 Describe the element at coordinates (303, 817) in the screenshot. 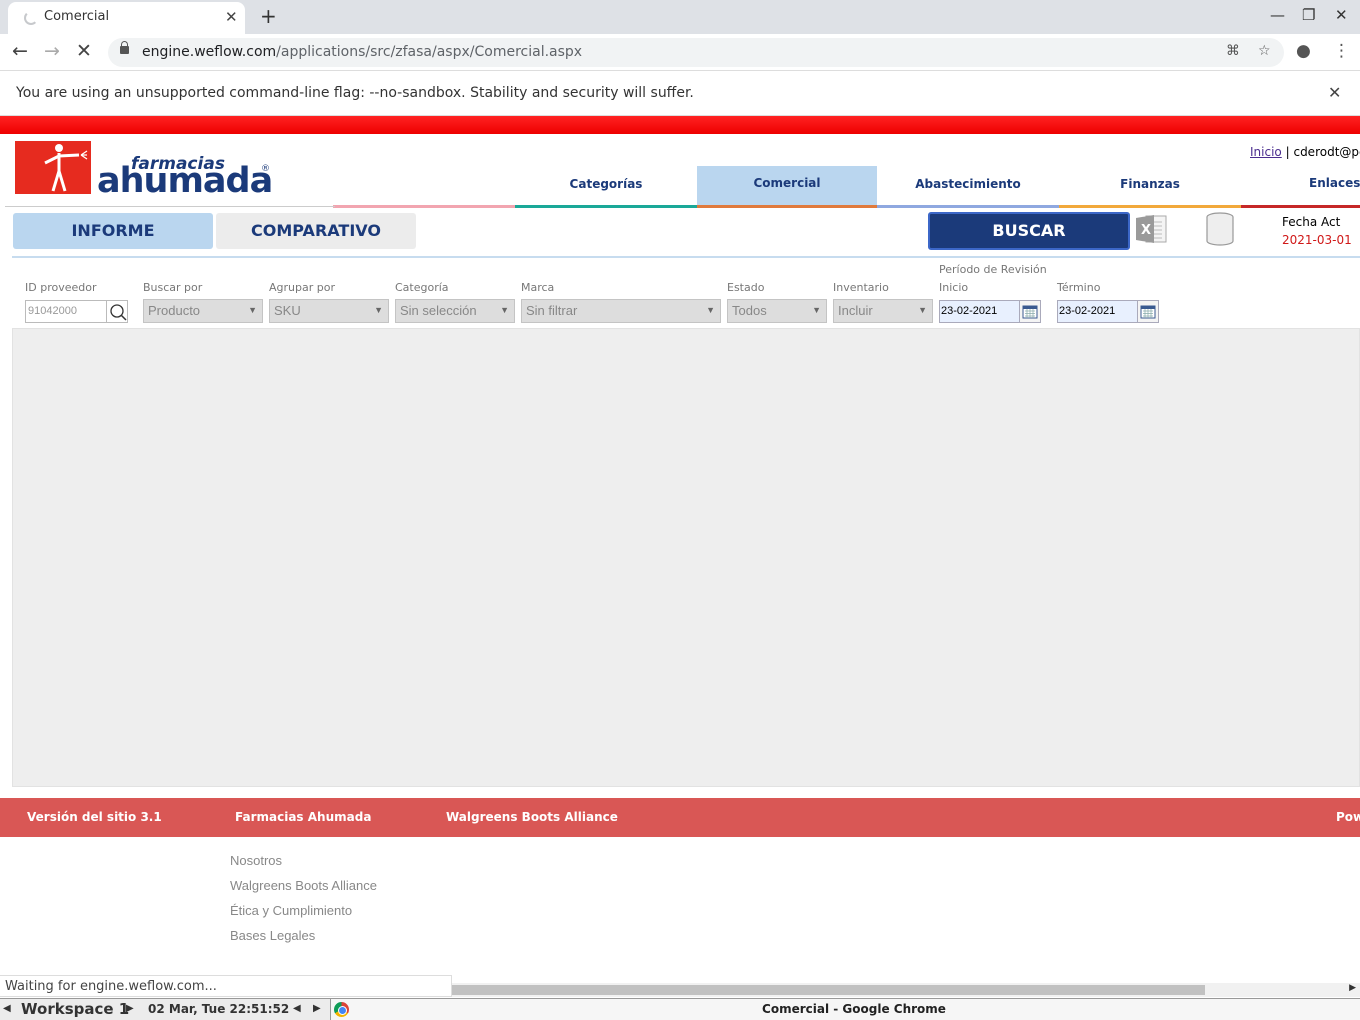

I see `footer-heading-farmacias: Farmacias Ahumada` at that location.